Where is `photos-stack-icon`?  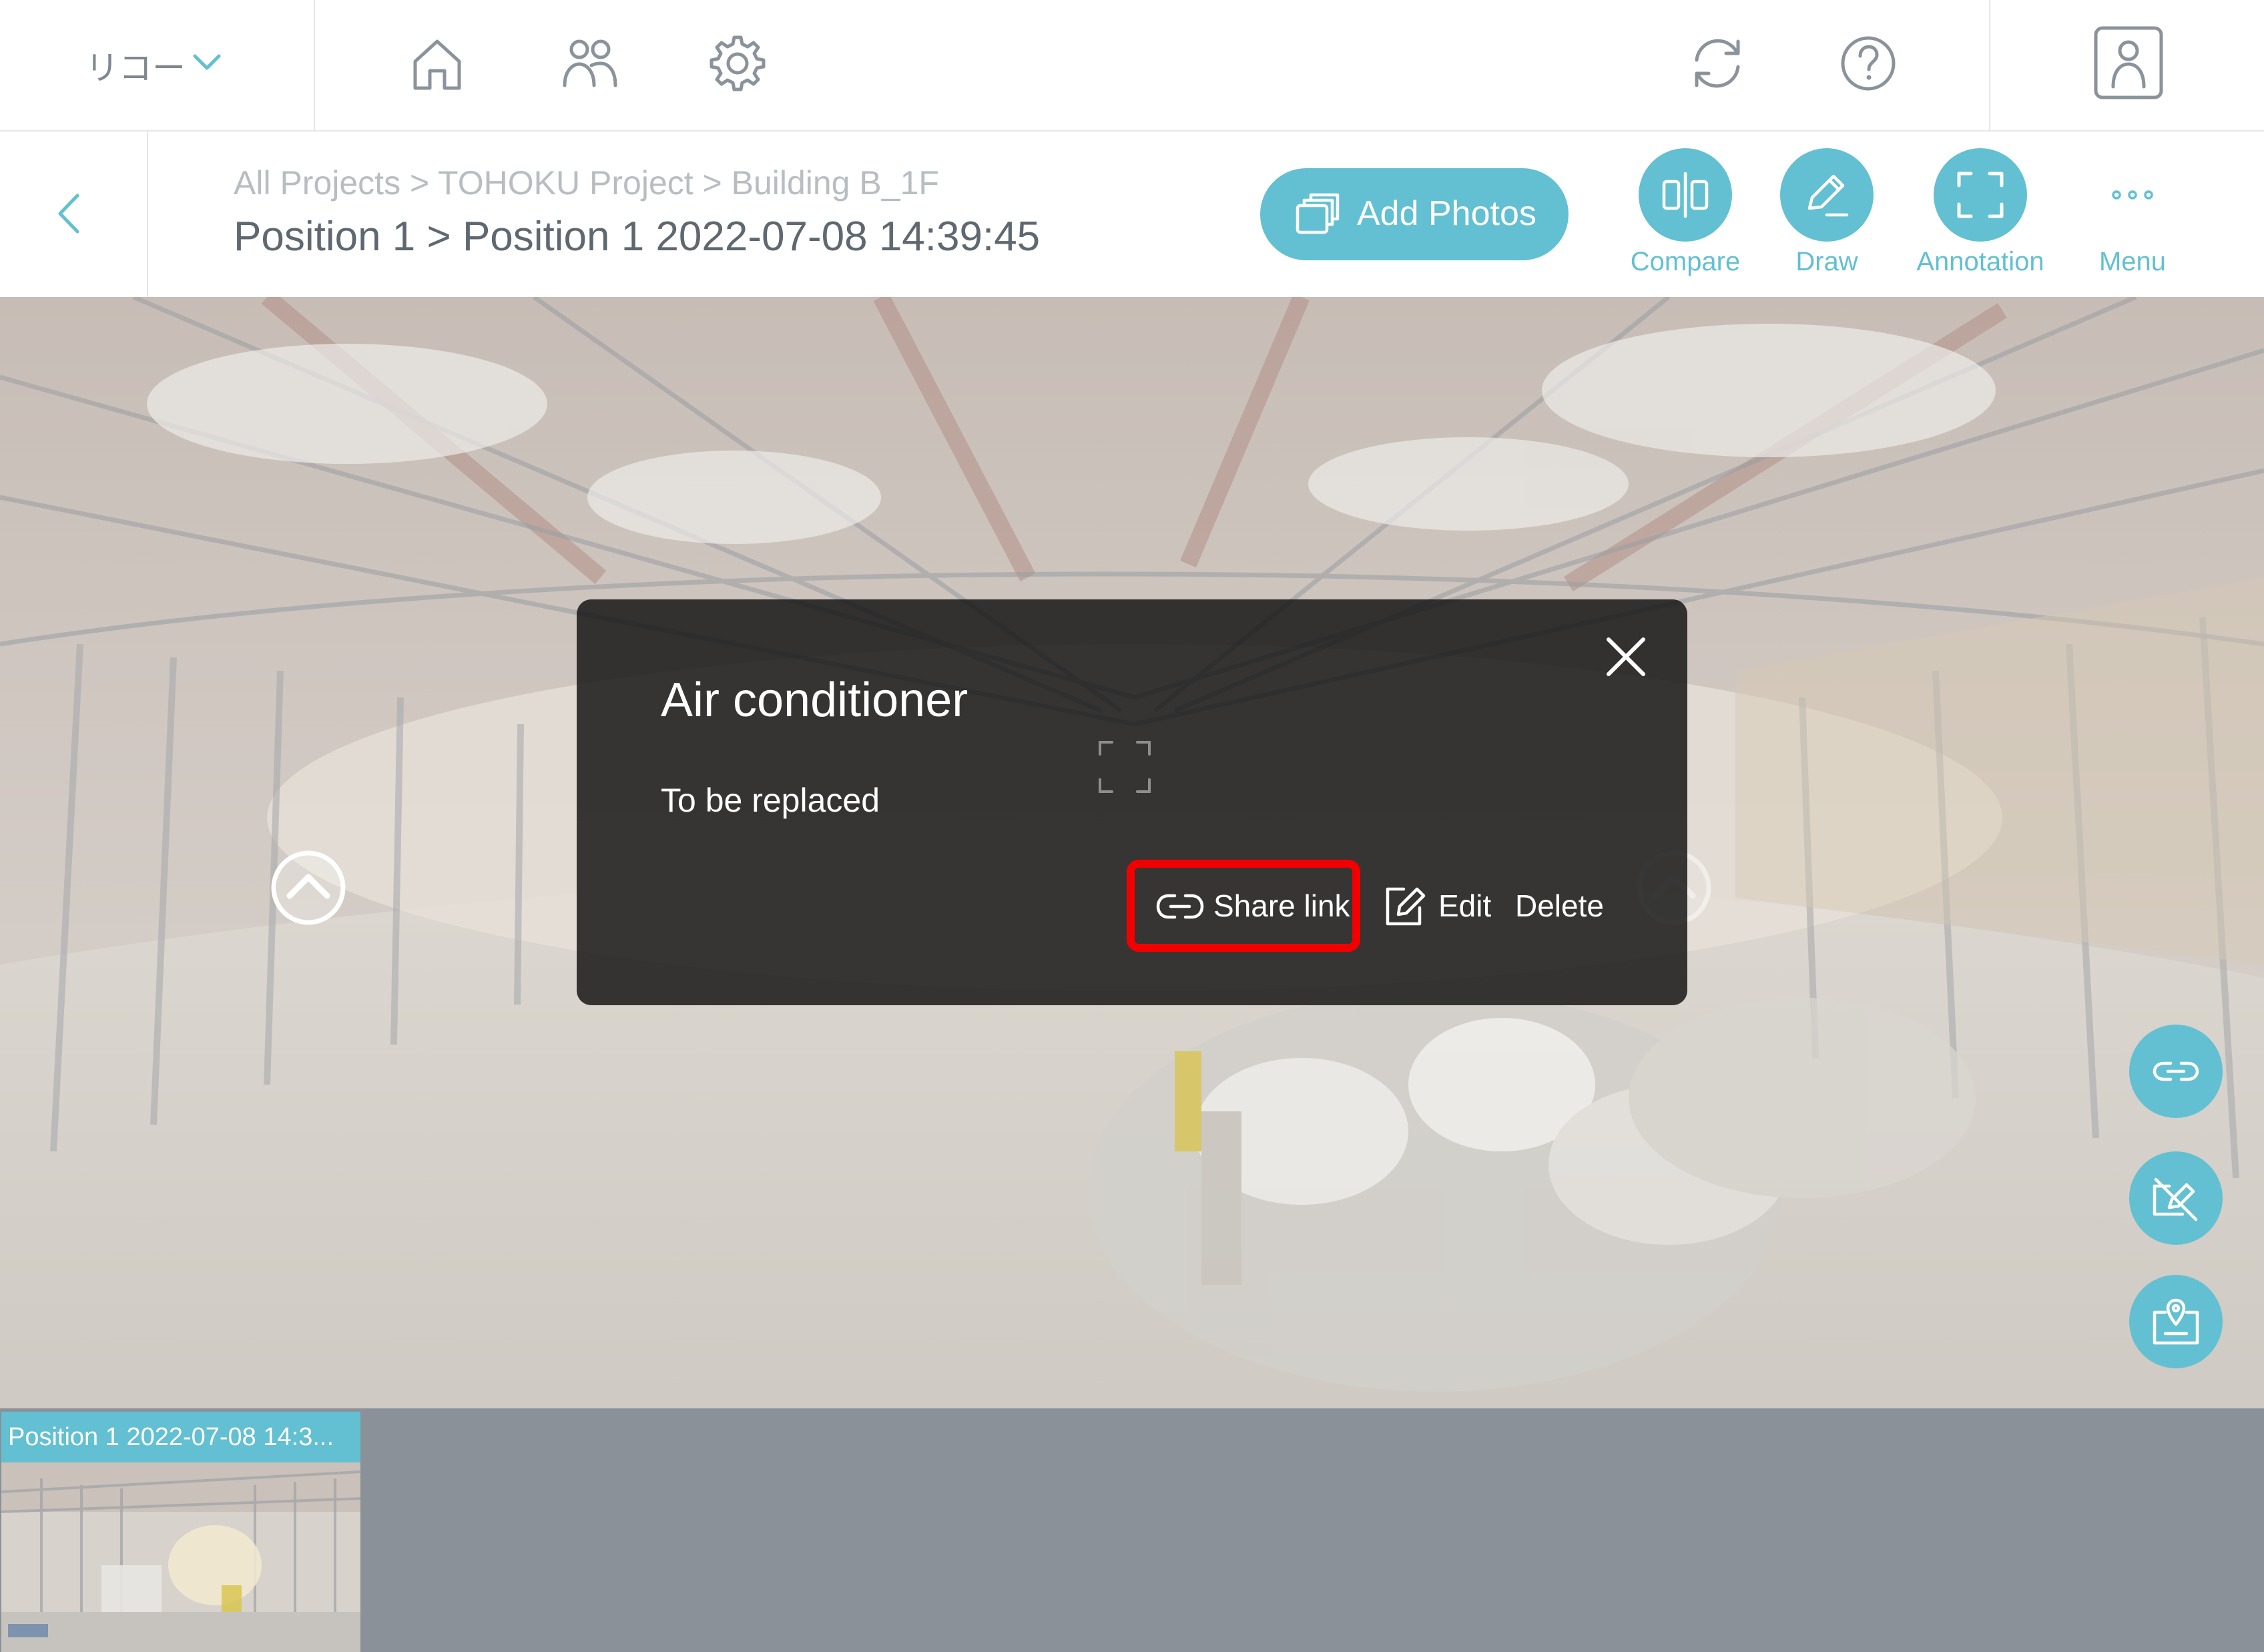
photos-stack-icon is located at coordinates (1318, 213).